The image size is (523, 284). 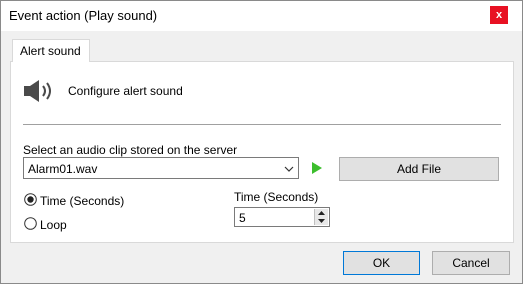 What do you see at coordinates (53, 225) in the screenshot?
I see `radio-loop-label: Loop` at bounding box center [53, 225].